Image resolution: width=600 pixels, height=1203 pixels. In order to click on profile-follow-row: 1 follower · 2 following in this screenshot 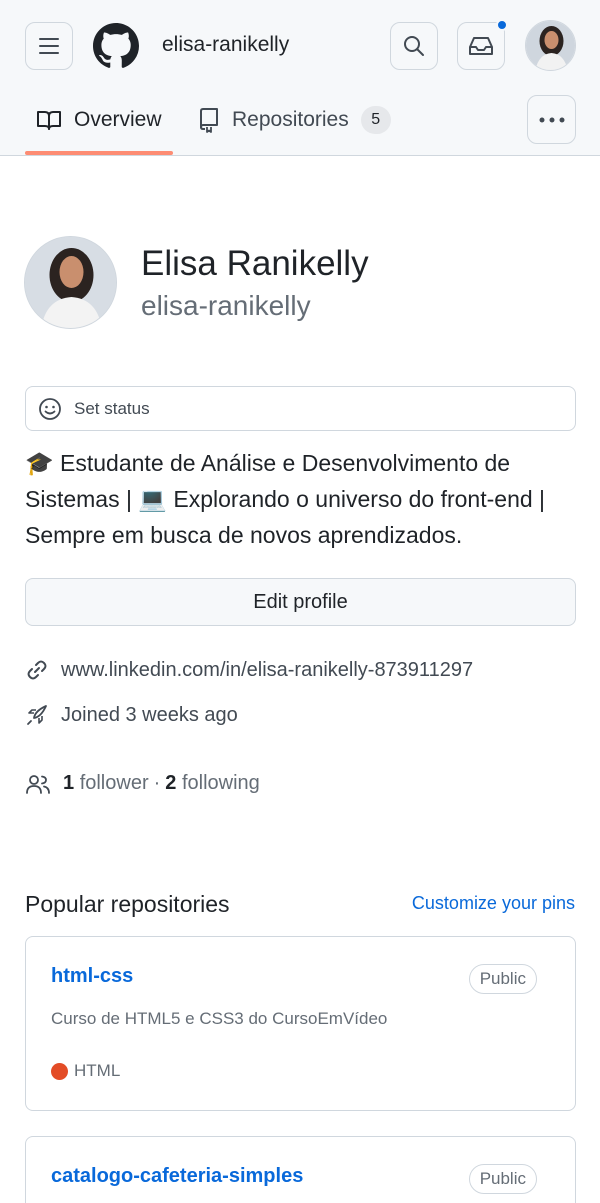, I will do `click(142, 783)`.